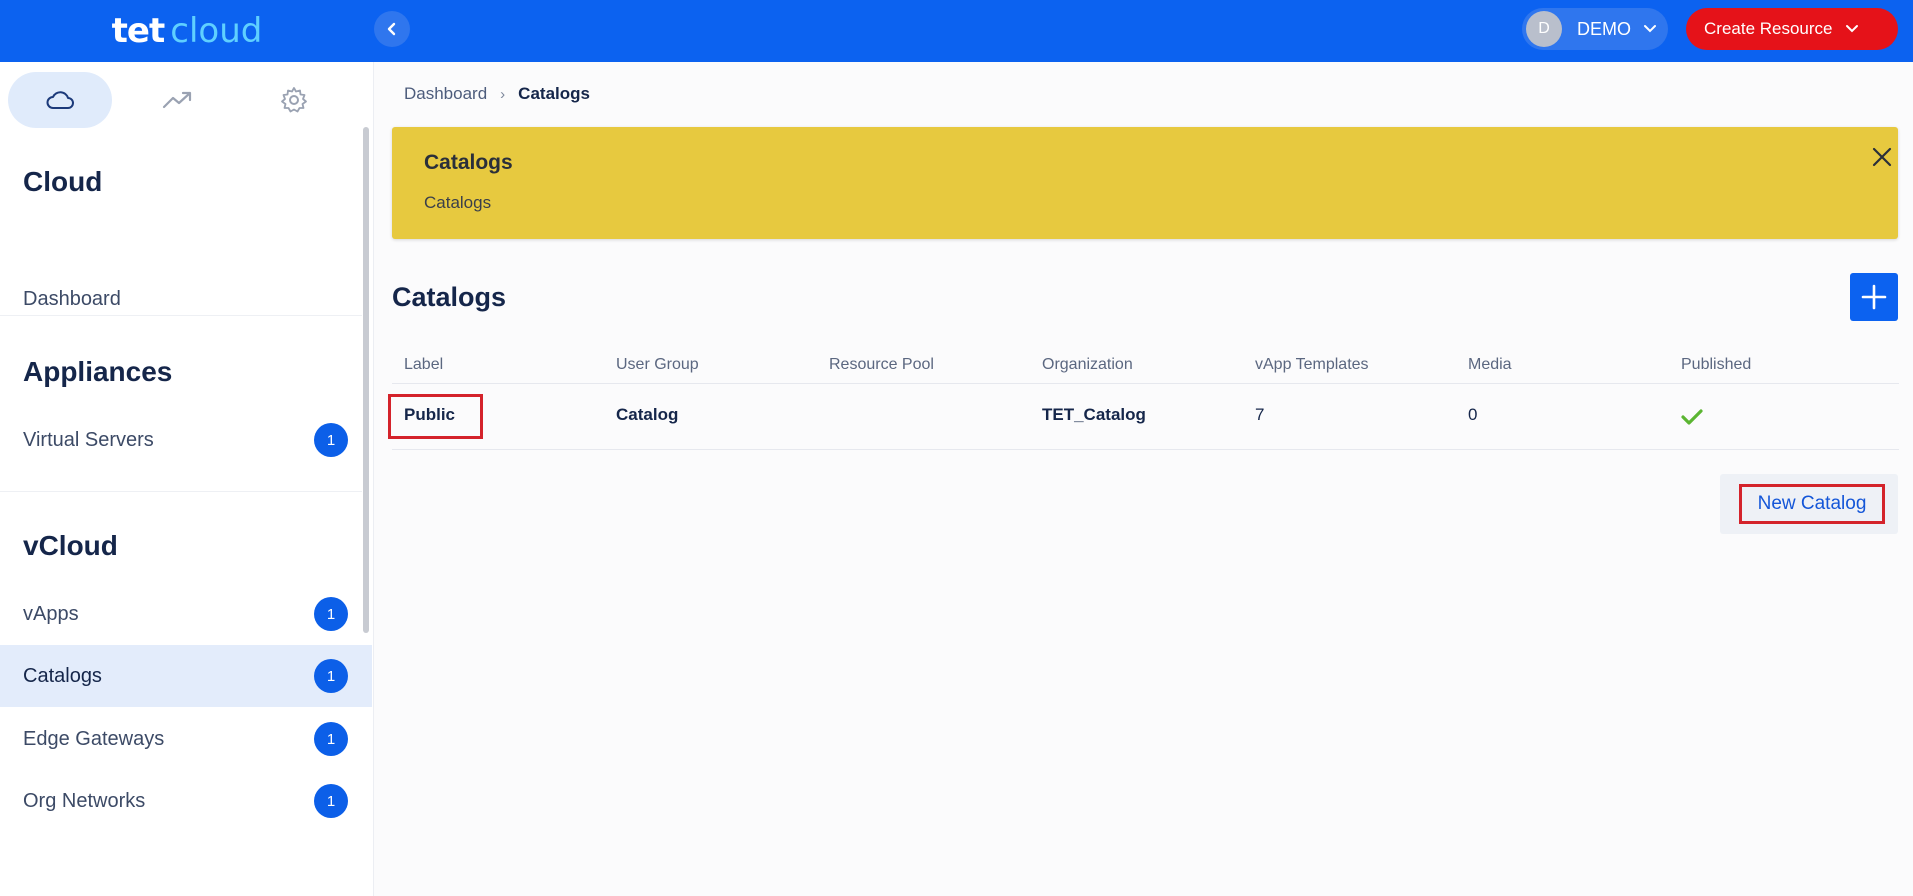  Describe the element at coordinates (186, 739) in the screenshot. I see `sidebar-item-edge-gateways: Edge Gateways 1` at that location.